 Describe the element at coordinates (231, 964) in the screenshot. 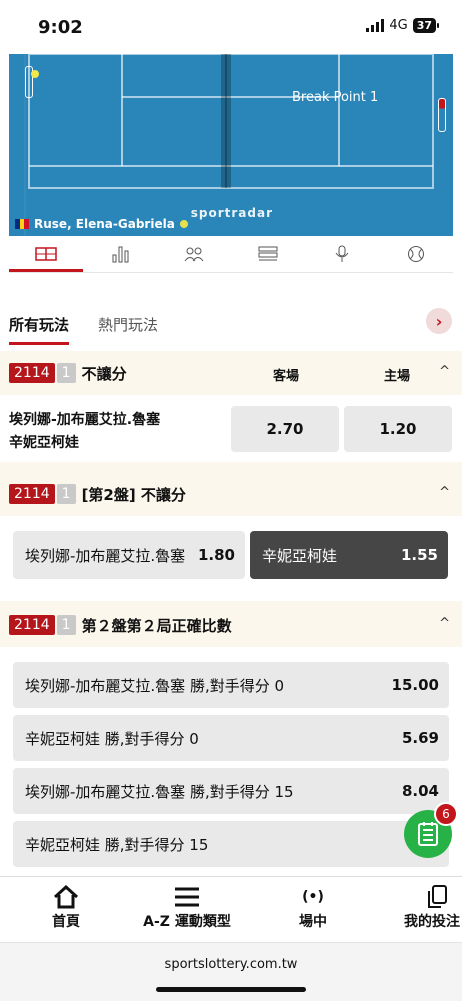

I see `url-text: sportslottery.com.tw` at that location.